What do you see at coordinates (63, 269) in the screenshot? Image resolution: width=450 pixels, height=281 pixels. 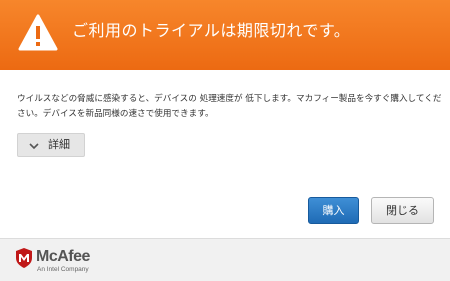 I see `brand-subtitle: An Intel Company` at bounding box center [63, 269].